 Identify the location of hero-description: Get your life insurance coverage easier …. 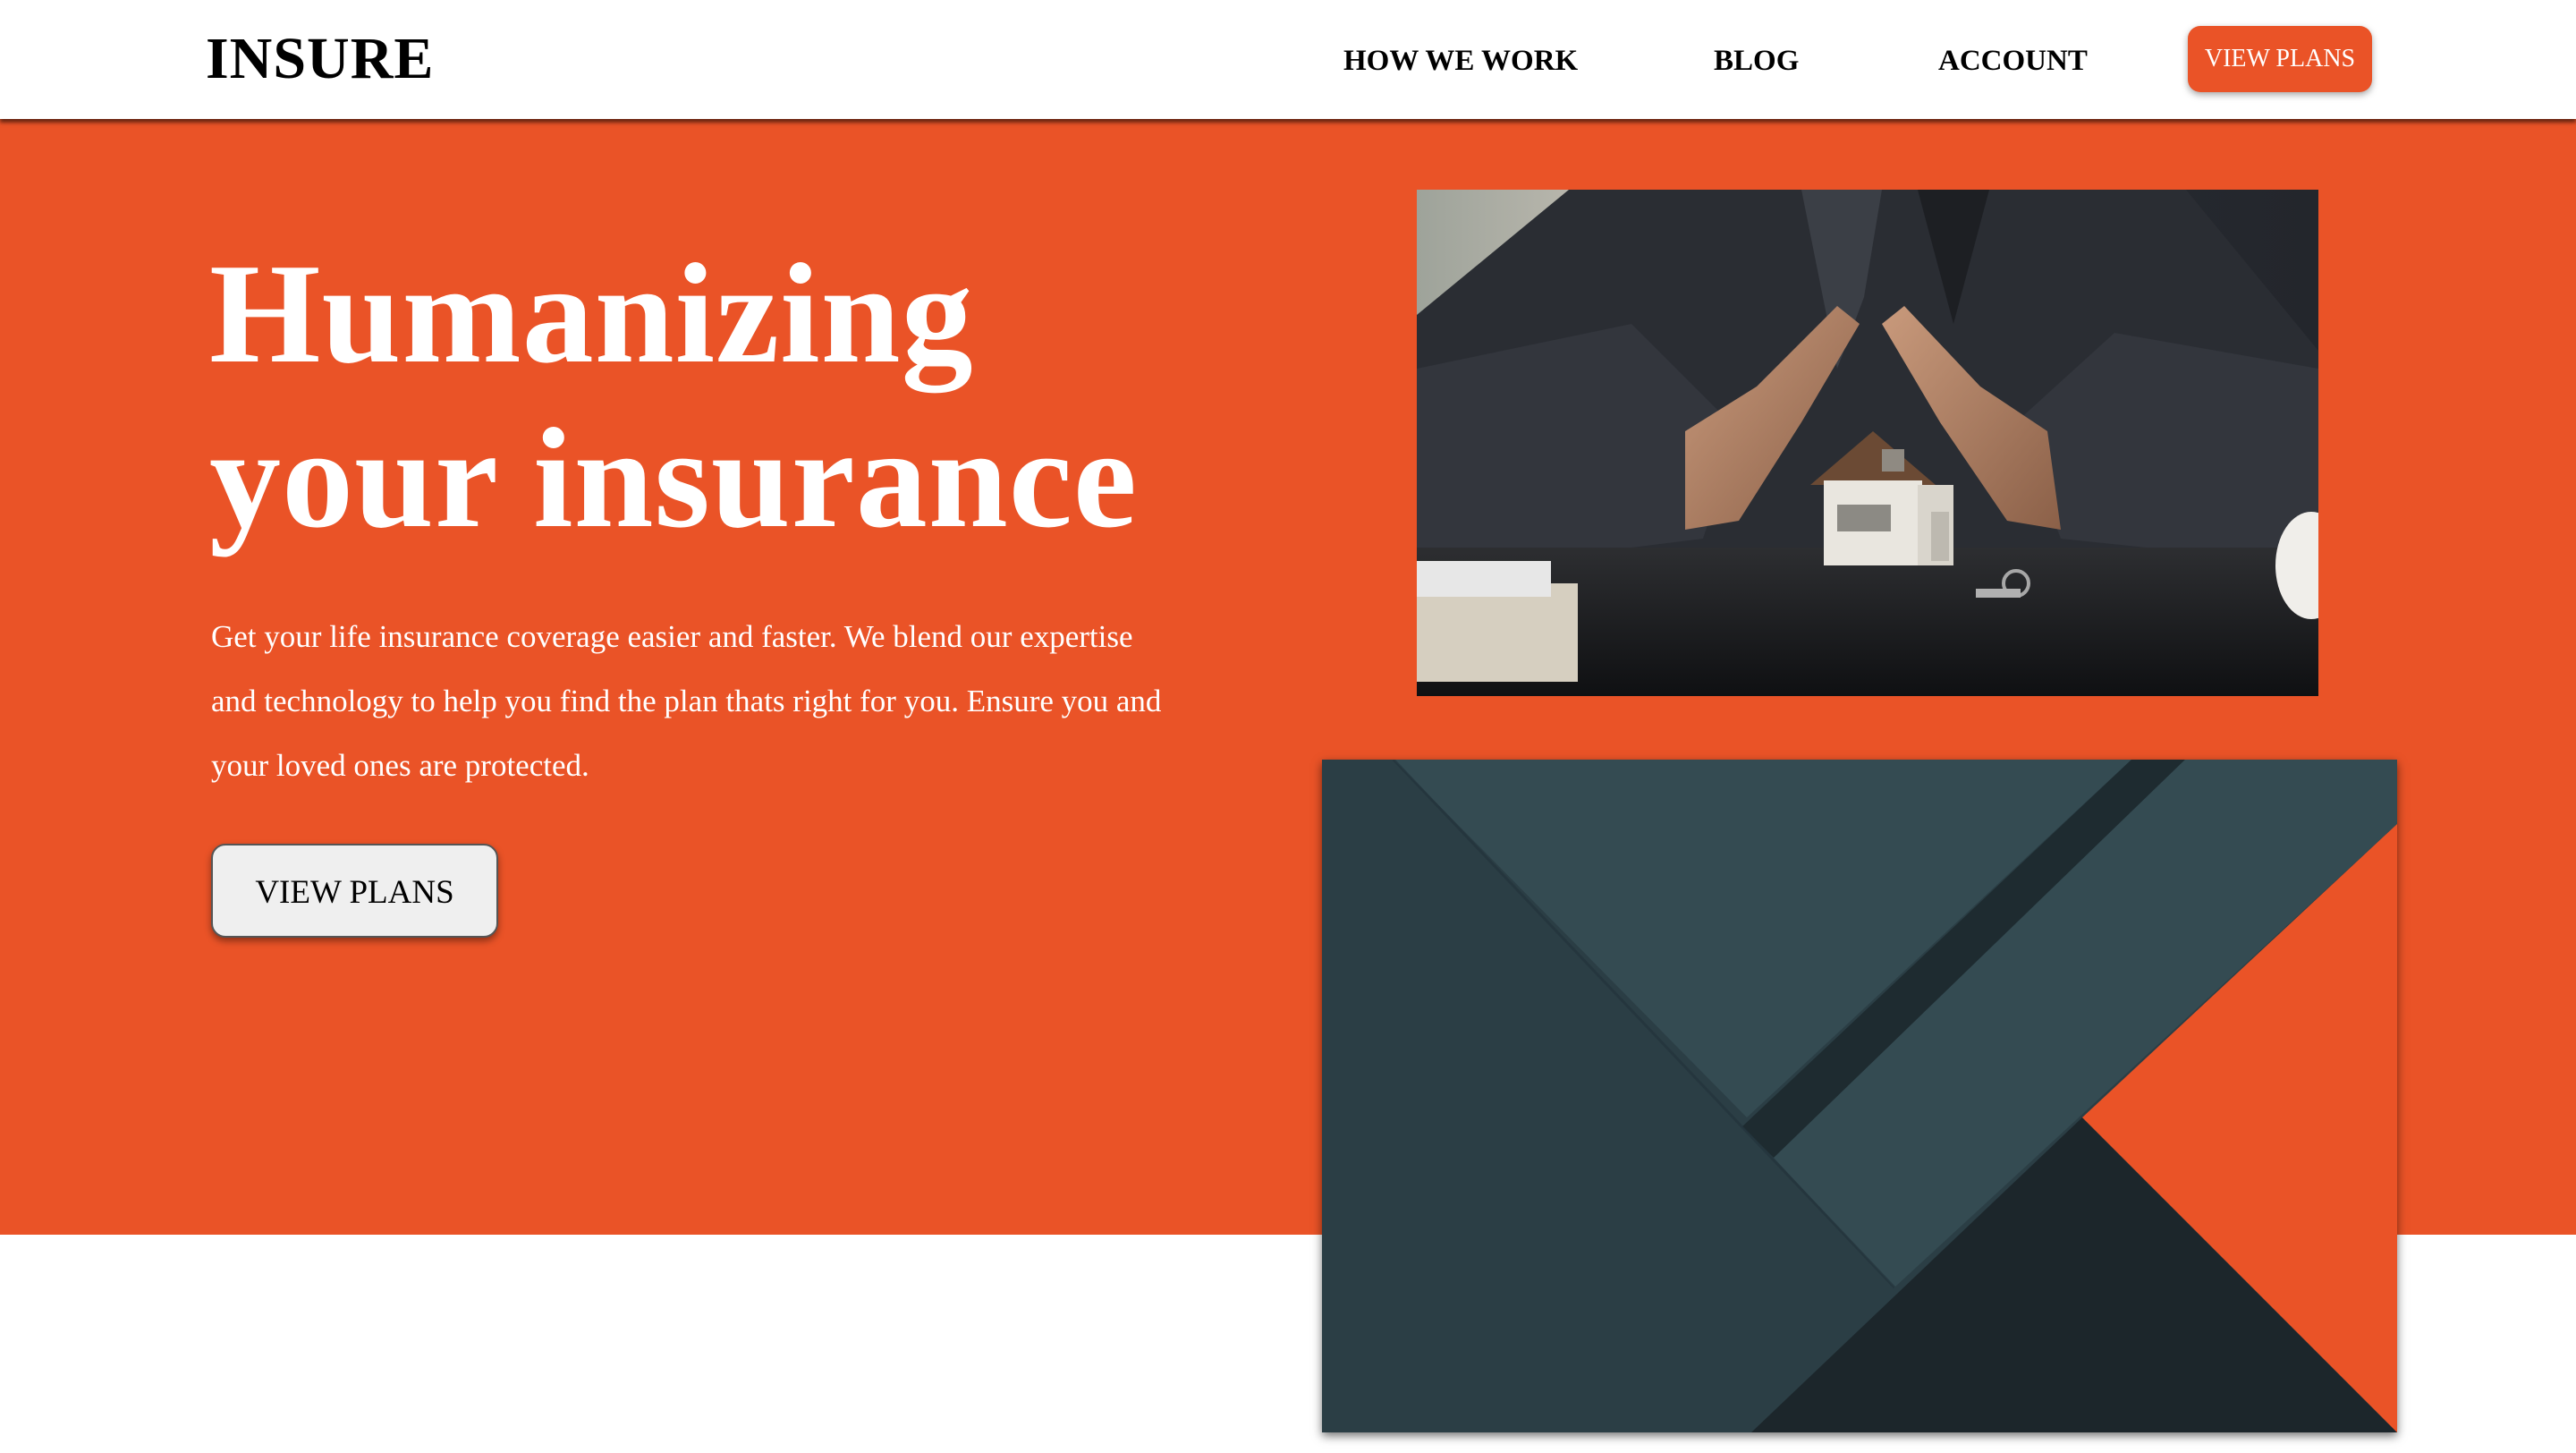
(686, 701).